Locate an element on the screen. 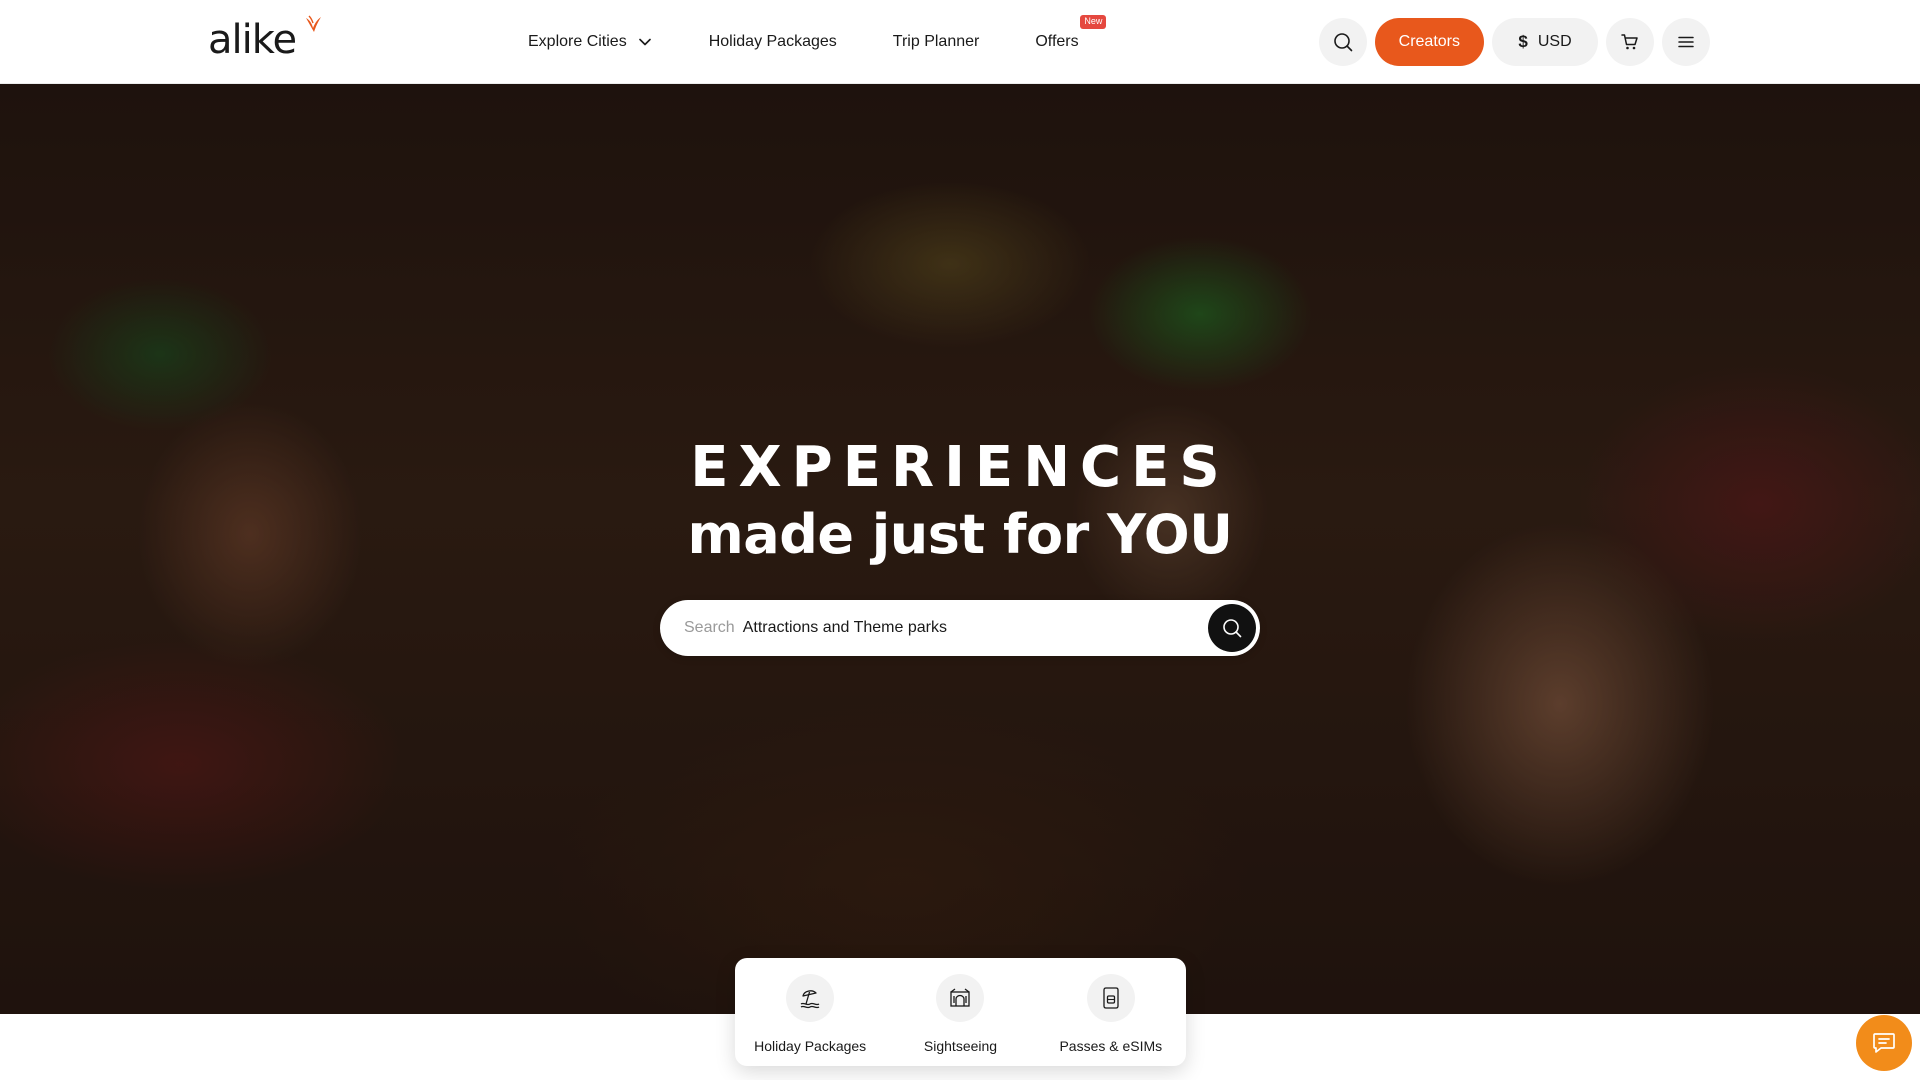 The width and height of the screenshot is (1920, 1080). brand-logo: alike is located at coordinates (264, 39).